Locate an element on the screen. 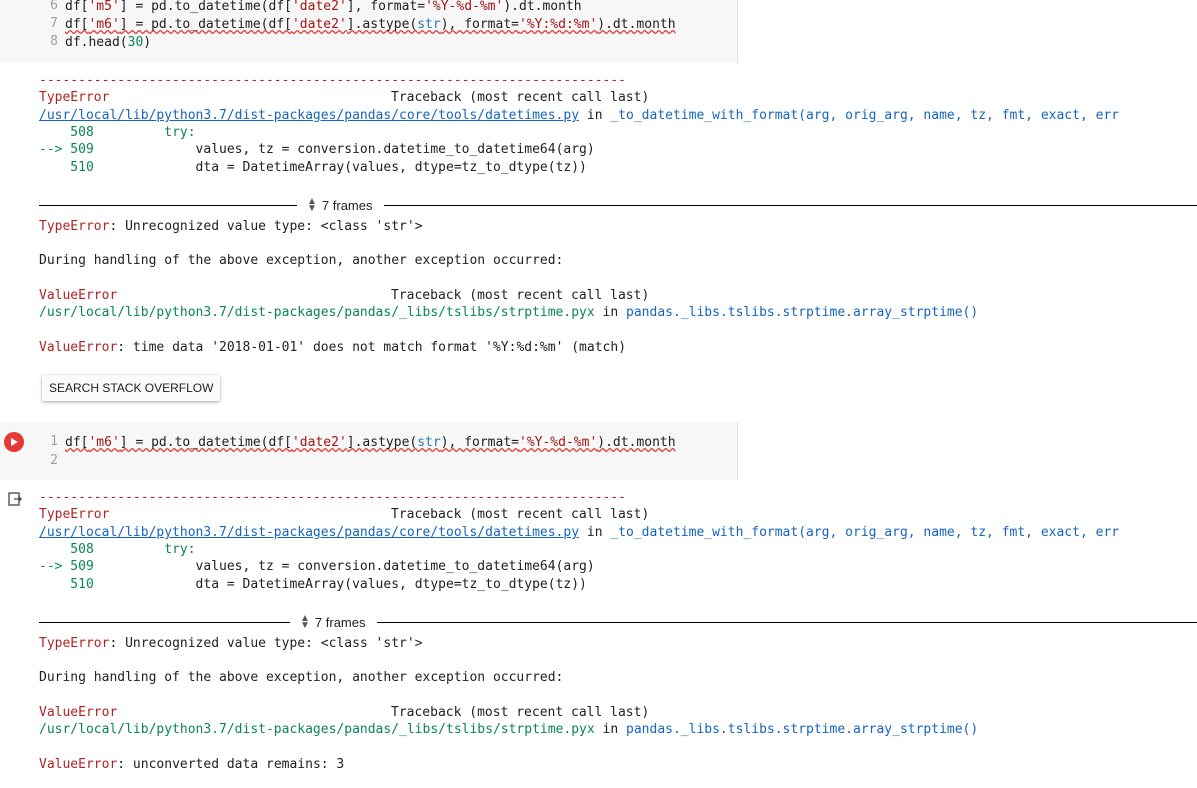 The width and height of the screenshot is (1197, 788). line-number: 8 is located at coordinates (54, 41).